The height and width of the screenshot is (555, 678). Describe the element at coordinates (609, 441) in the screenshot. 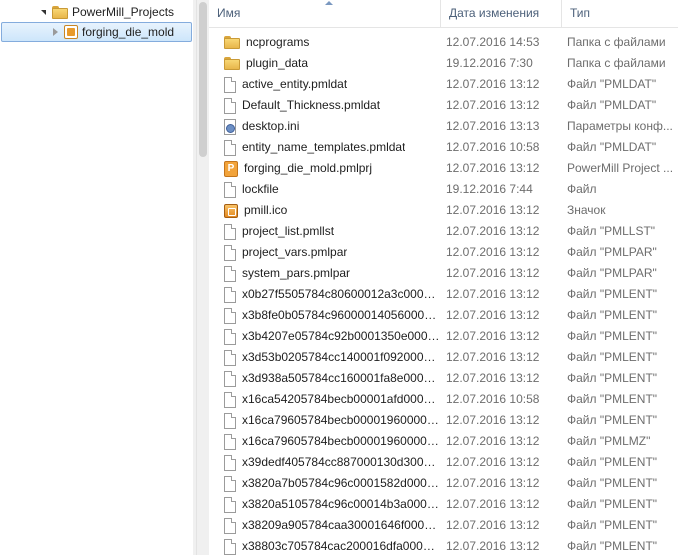

I see `file-type: Файл "PMLMZ"` at that location.